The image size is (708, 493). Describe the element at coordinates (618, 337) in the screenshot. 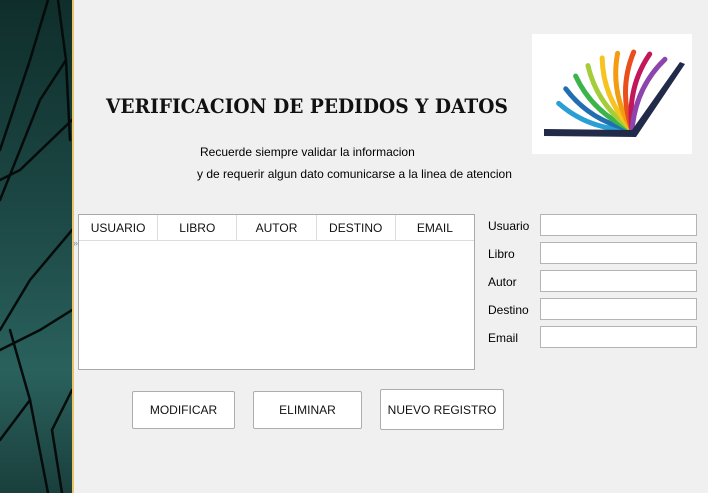

I see `email-field` at that location.